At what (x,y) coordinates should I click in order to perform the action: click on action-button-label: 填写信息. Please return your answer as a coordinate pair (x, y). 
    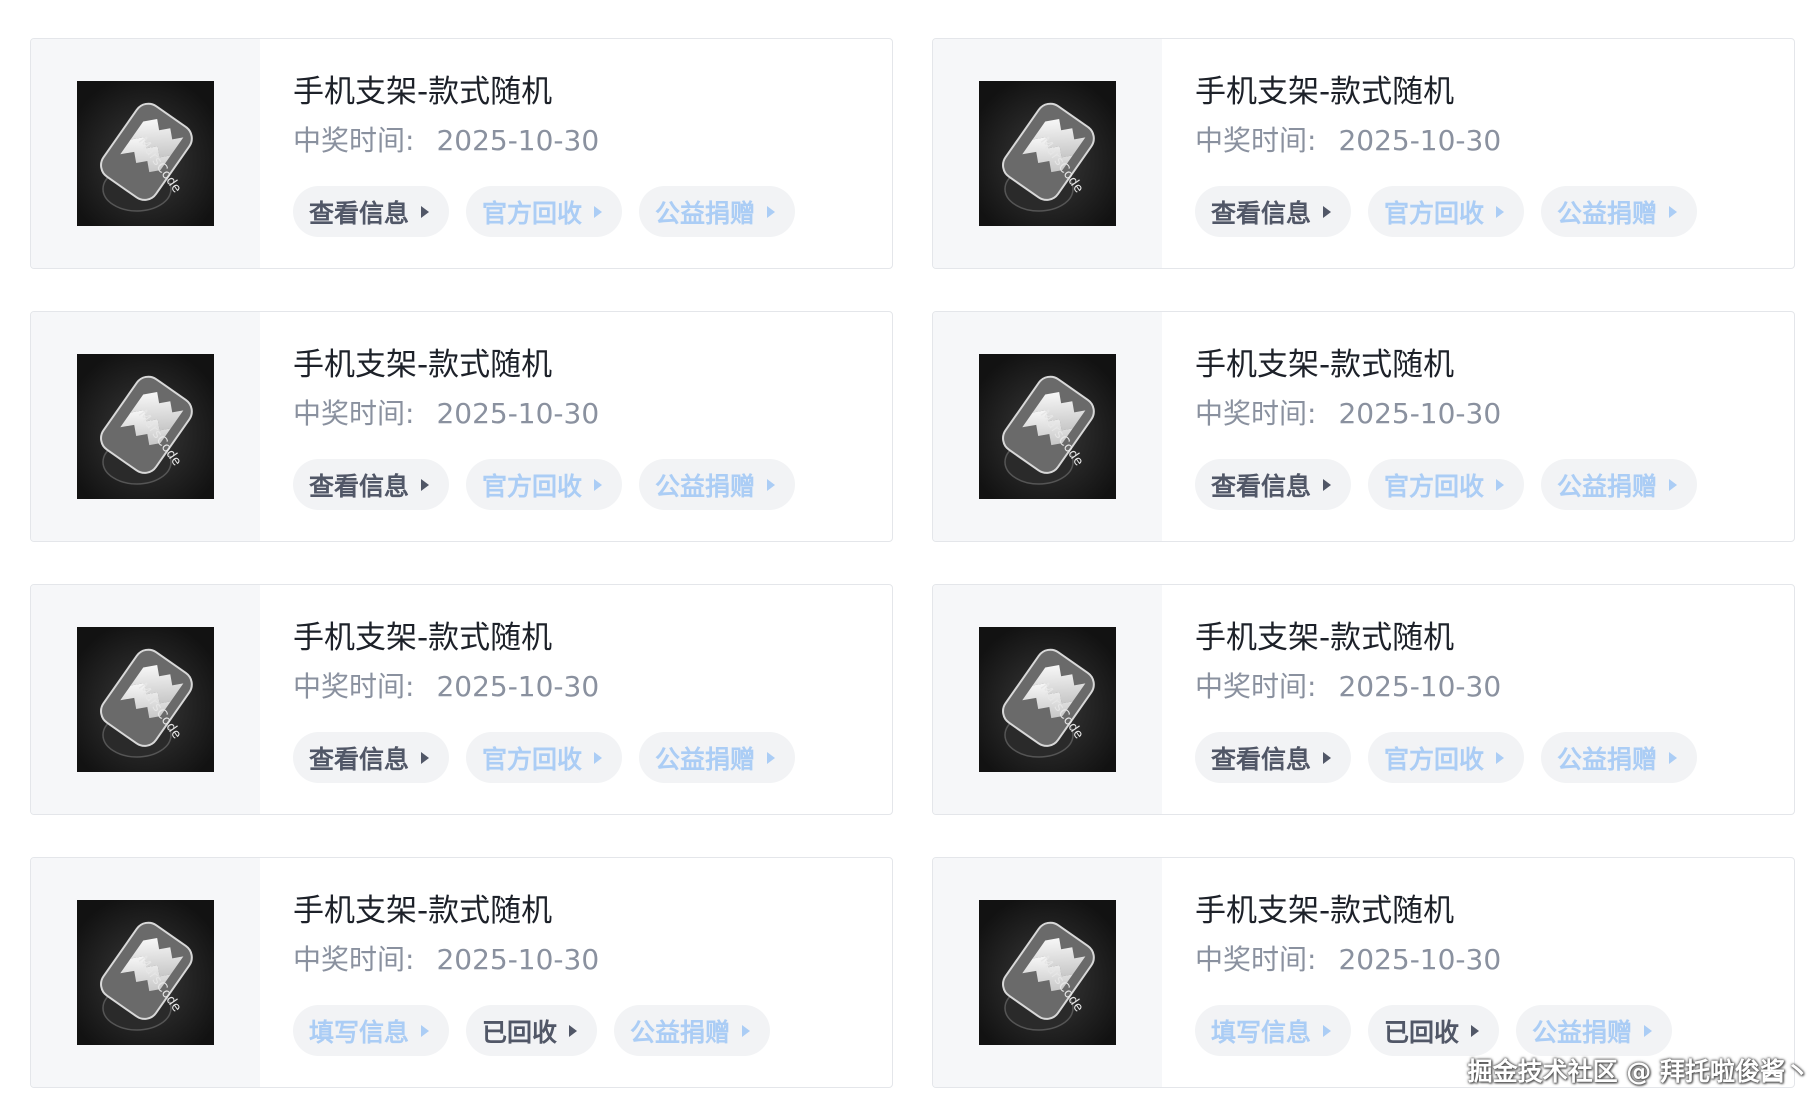
    Looking at the image, I should click on (1261, 1032).